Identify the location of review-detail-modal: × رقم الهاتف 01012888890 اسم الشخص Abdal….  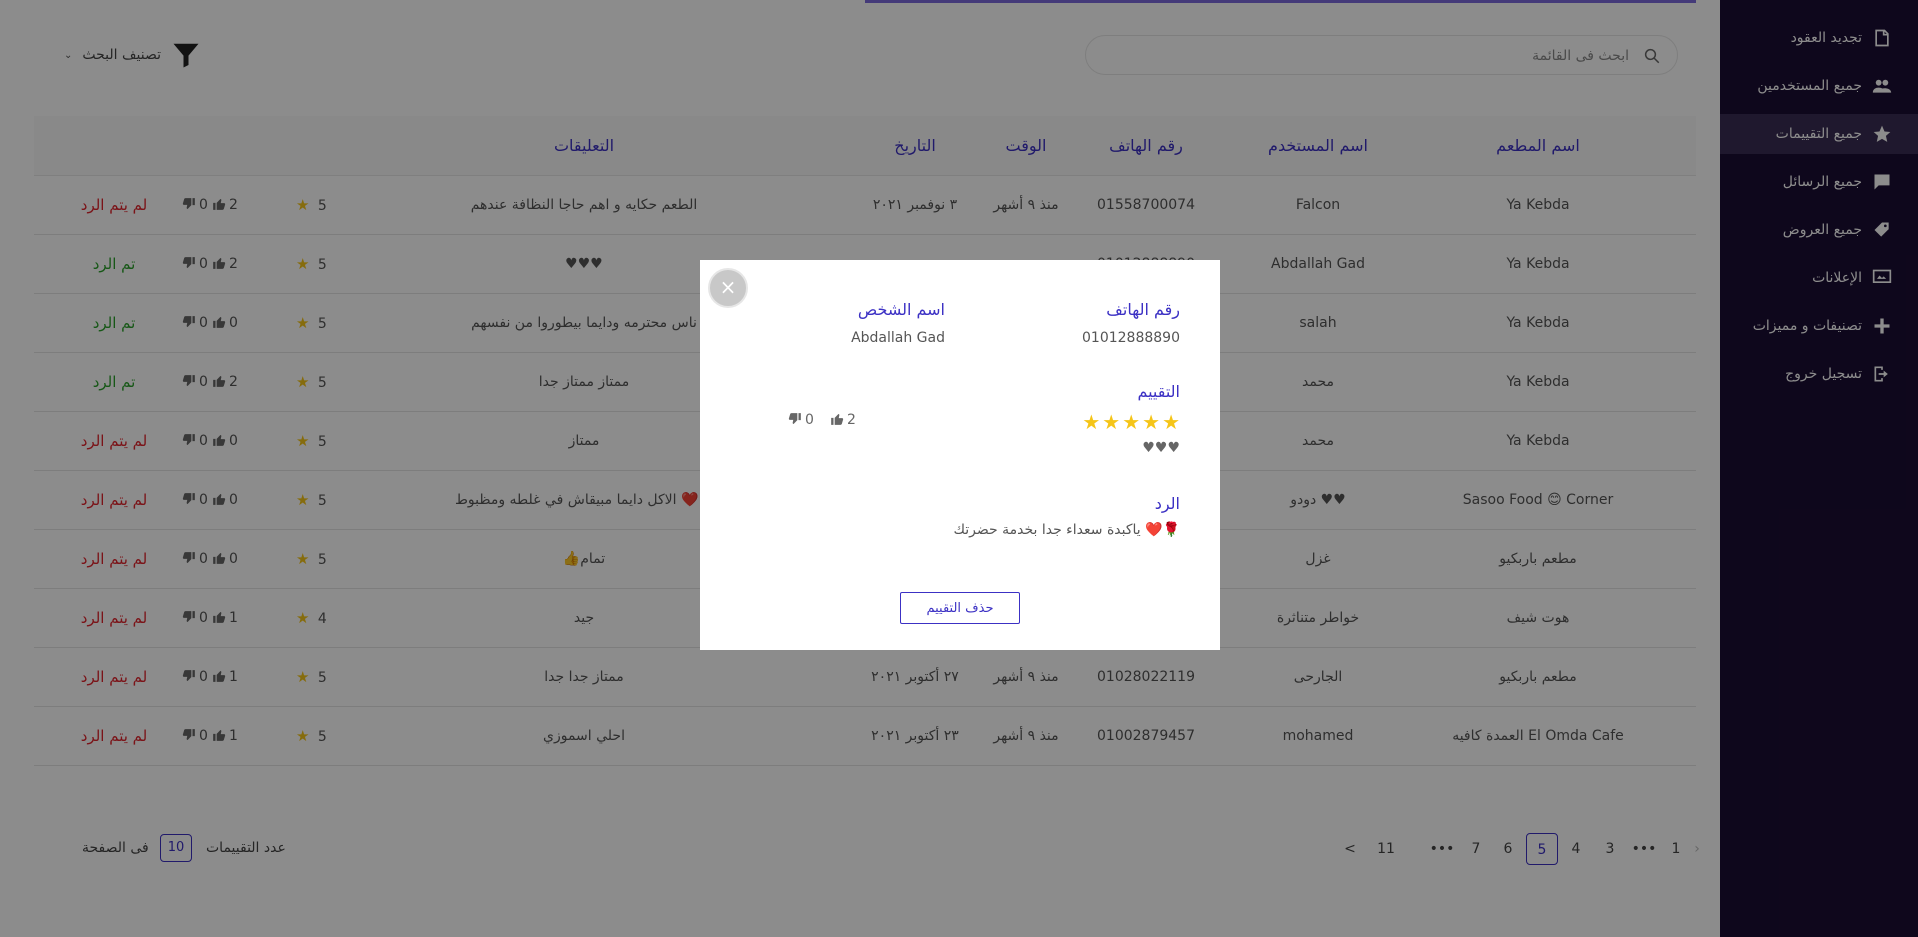
(960, 455).